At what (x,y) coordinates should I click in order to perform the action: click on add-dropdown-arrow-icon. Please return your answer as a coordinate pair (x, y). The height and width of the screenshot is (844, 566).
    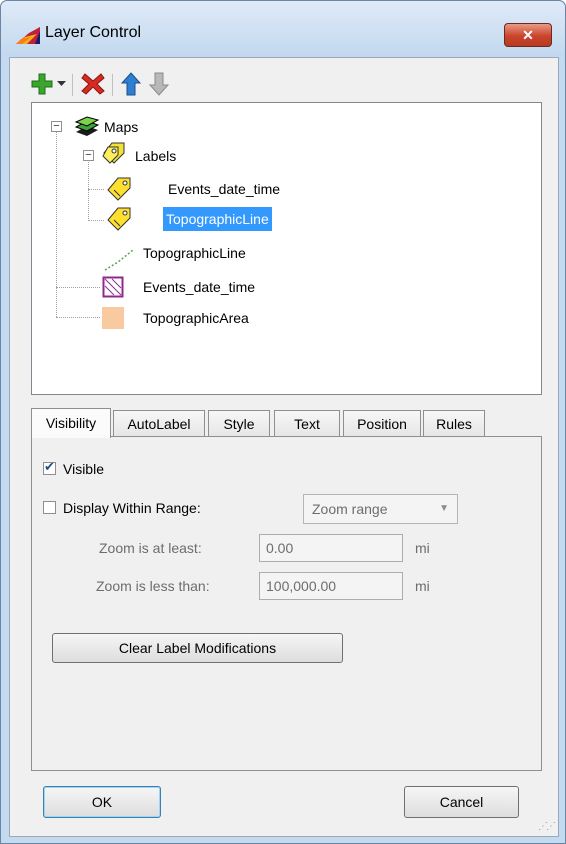
    Looking at the image, I should click on (61, 84).